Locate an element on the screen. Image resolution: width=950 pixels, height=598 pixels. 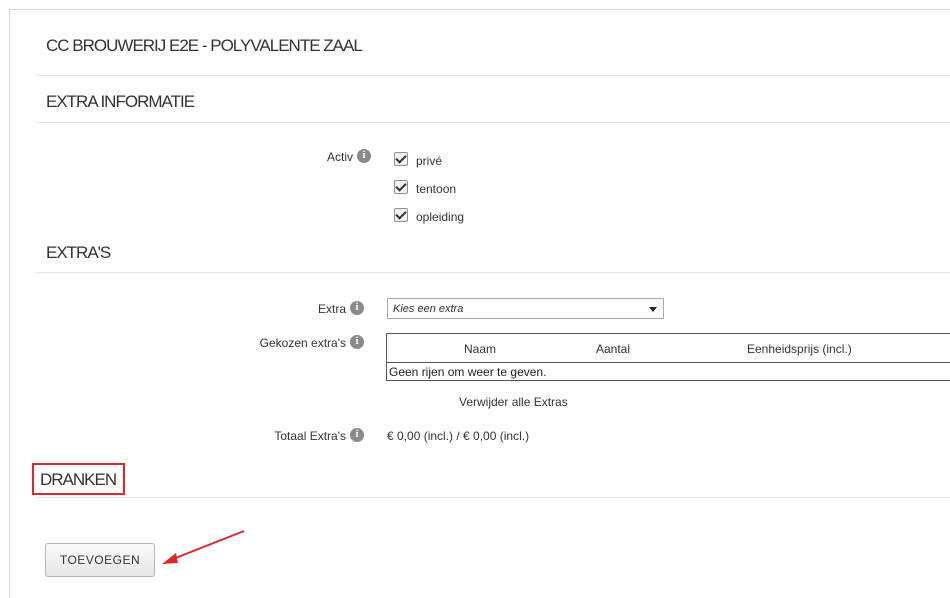
annotation-arrow-icon is located at coordinates (203, 547).